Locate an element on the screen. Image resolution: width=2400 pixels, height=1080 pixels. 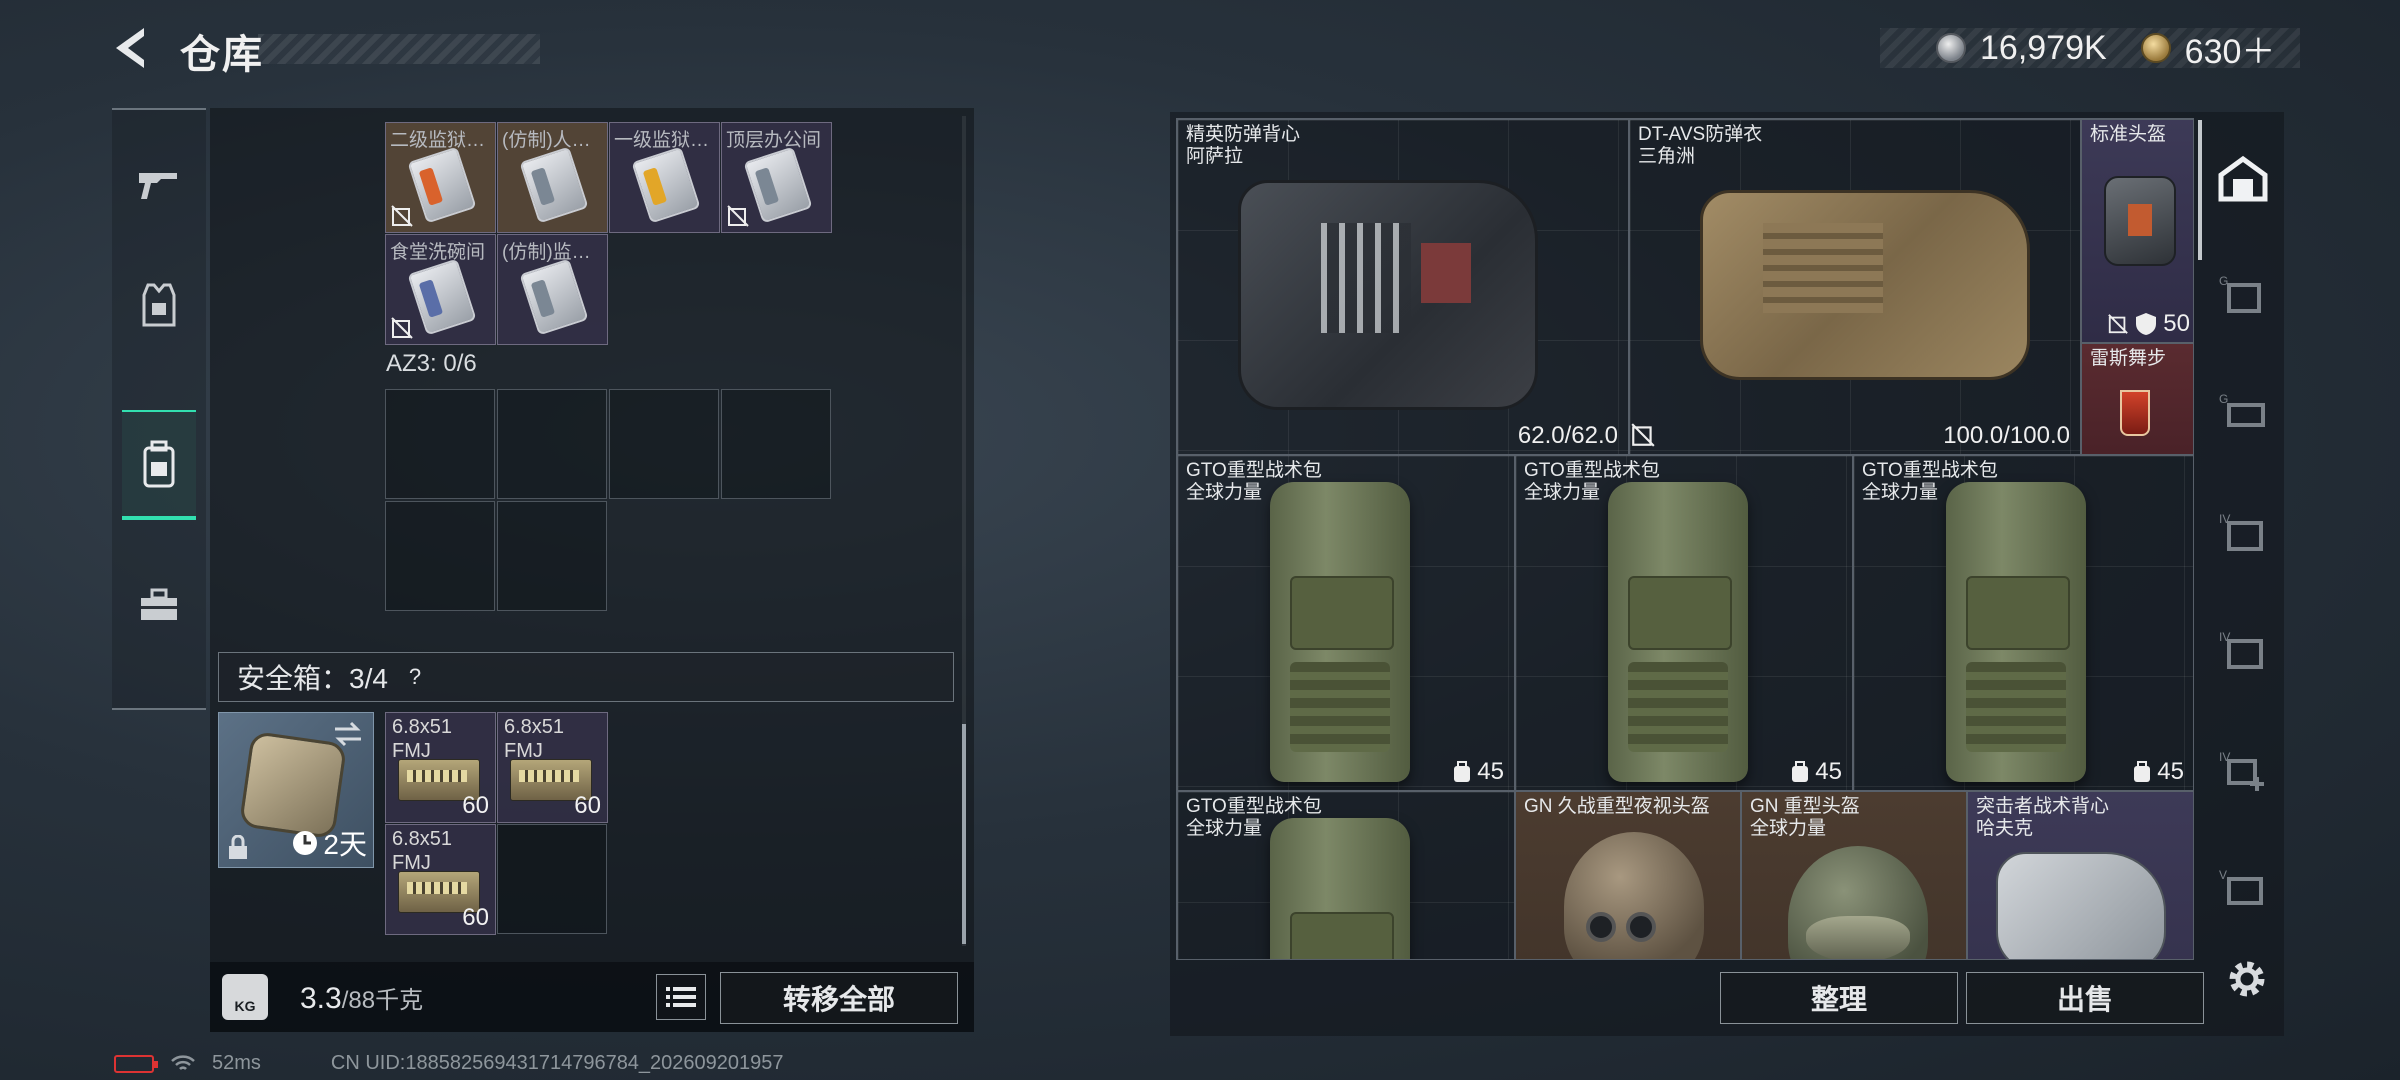
tab-tools is located at coordinates (159, 605).